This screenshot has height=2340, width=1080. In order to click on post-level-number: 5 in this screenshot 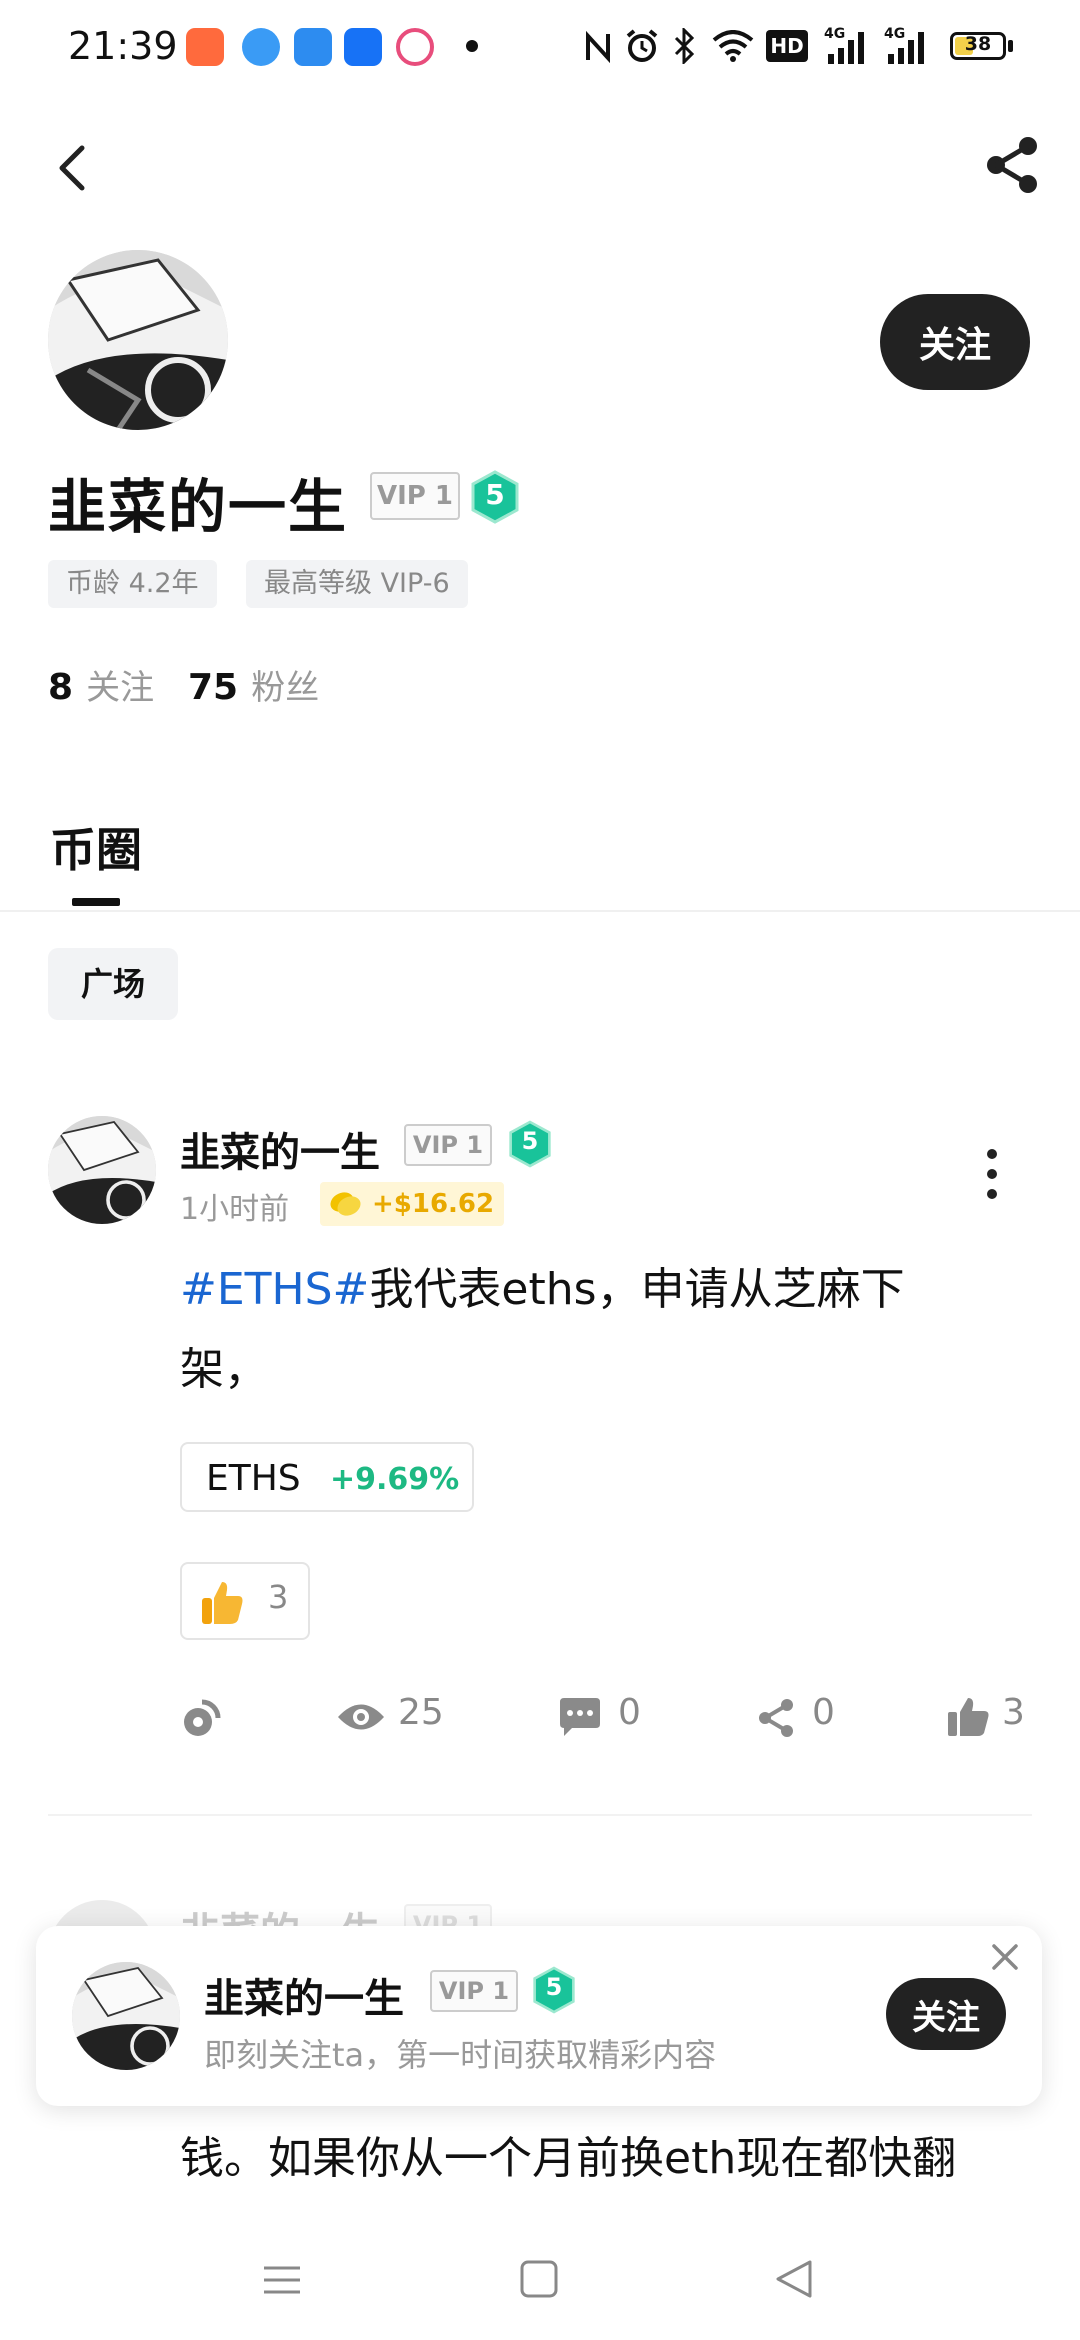, I will do `click(530, 1141)`.